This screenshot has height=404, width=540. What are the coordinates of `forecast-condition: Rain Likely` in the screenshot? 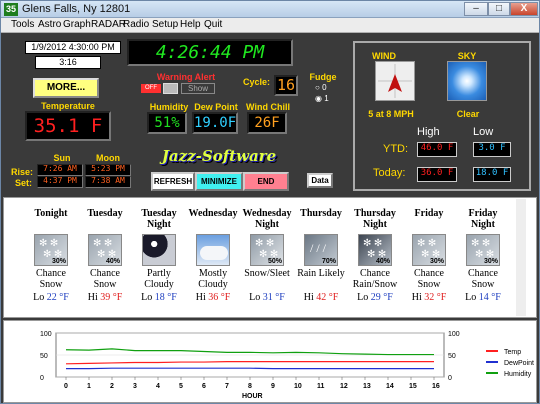 It's located at (321, 273).